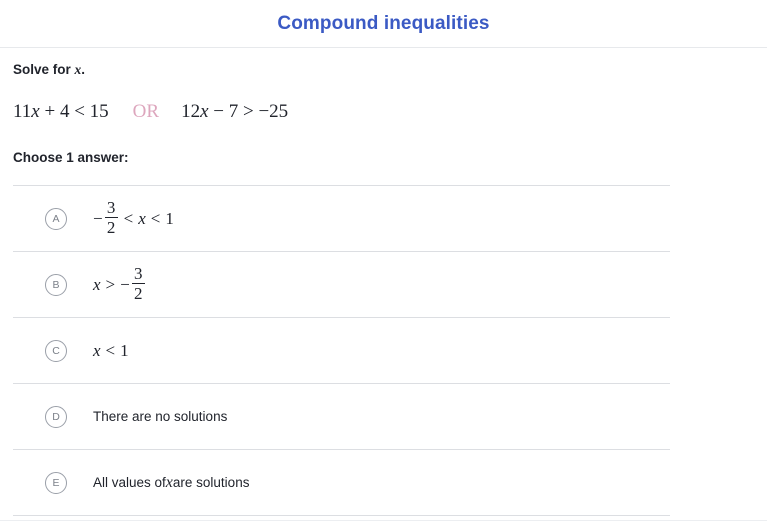 The height and width of the screenshot is (526, 767). What do you see at coordinates (138, 273) in the screenshot?
I see `option-b-numerator: 3` at bounding box center [138, 273].